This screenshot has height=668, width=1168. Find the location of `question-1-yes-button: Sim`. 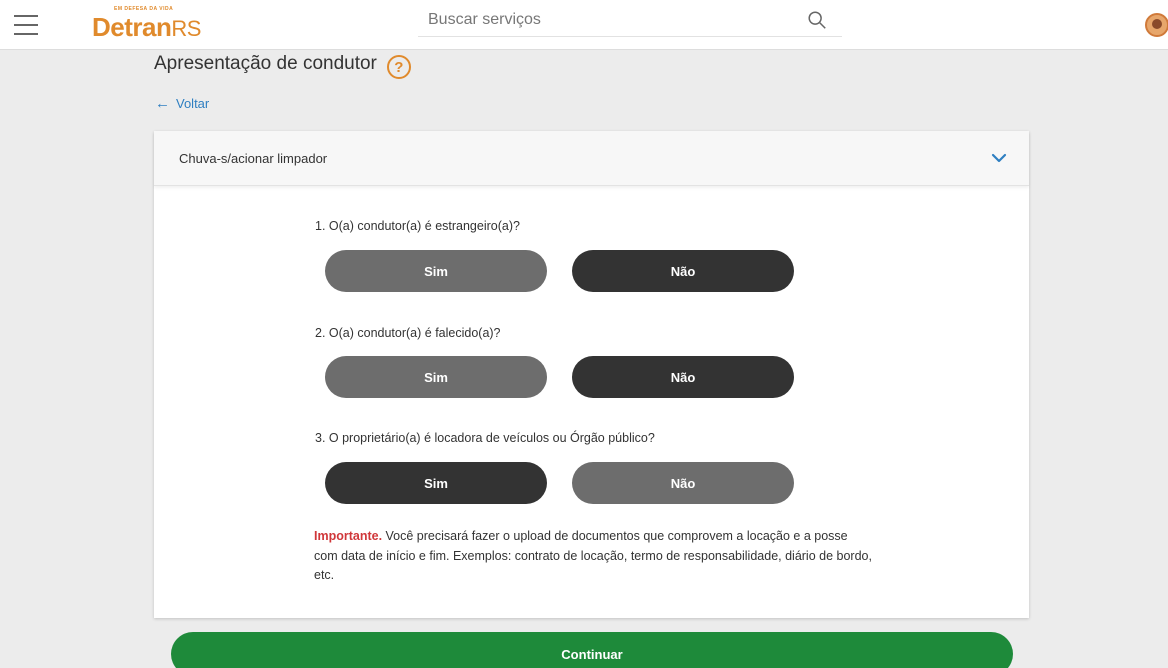

question-1-yes-button: Sim is located at coordinates (436, 271).